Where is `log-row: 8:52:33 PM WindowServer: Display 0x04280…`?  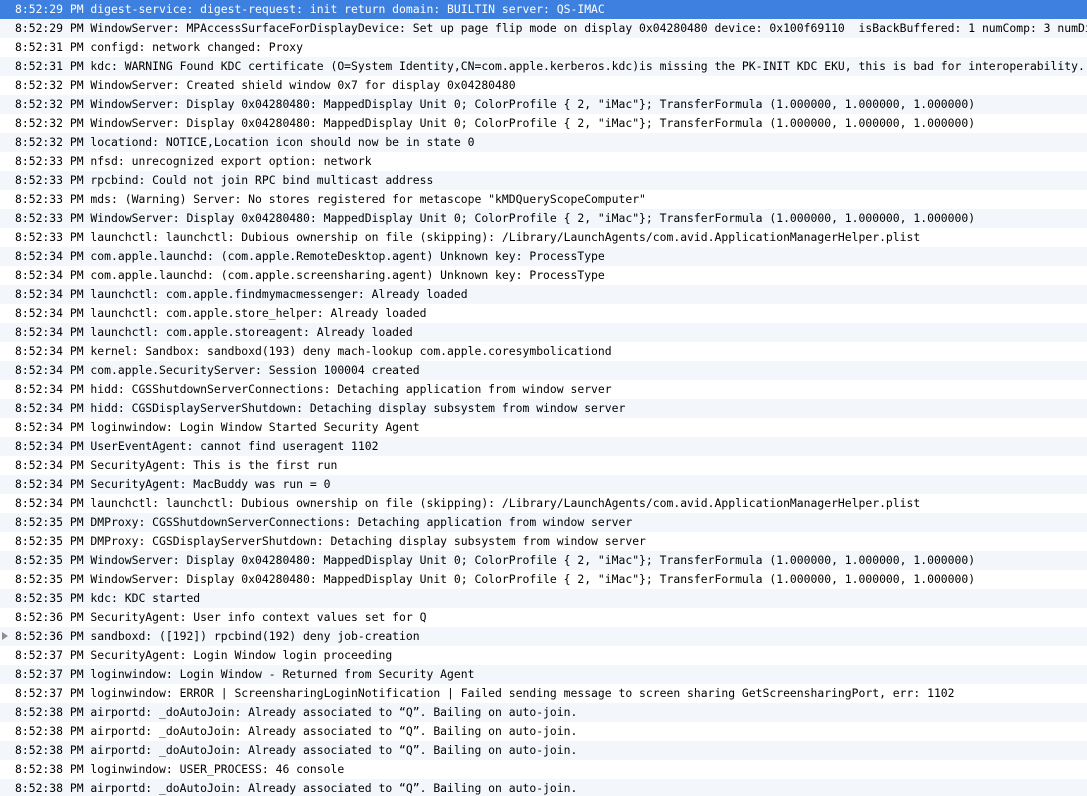 log-row: 8:52:33 PM WindowServer: Display 0x04280… is located at coordinates (543, 218).